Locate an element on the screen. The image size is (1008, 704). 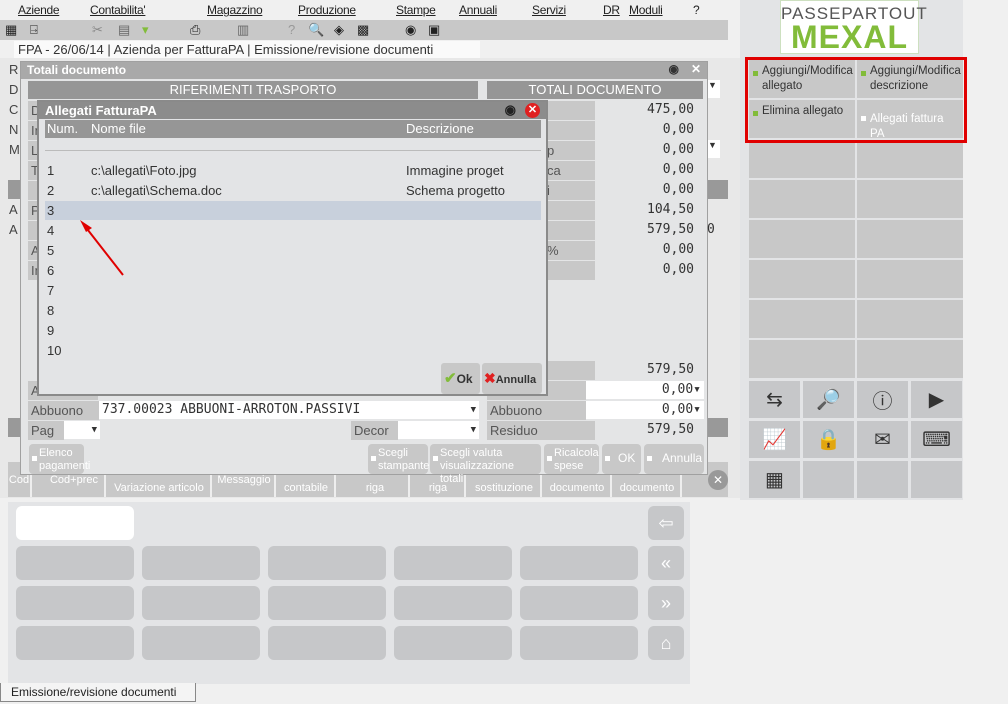
touch-screen-icon: ▣ is located at coordinates (434, 30).